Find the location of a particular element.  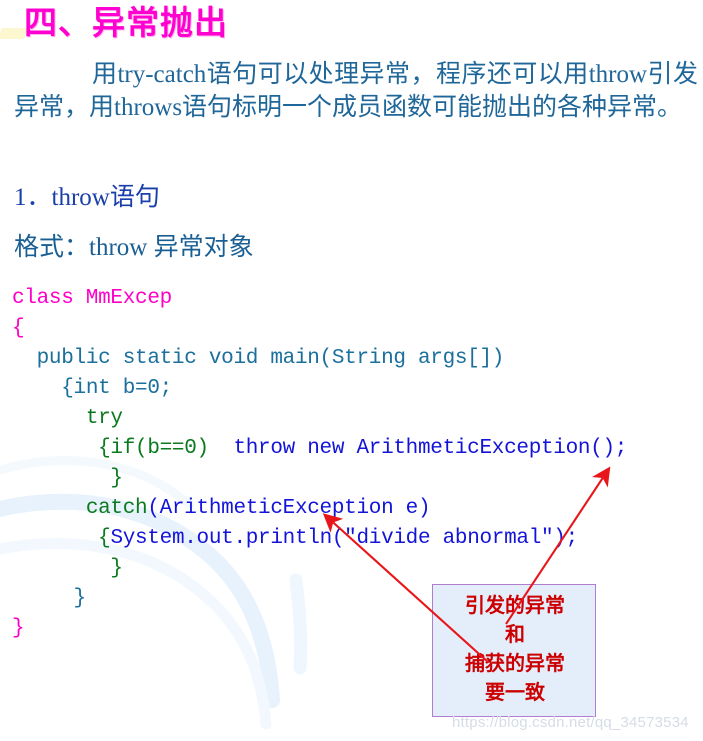

callout-line: 要一致 is located at coordinates (515, 693).